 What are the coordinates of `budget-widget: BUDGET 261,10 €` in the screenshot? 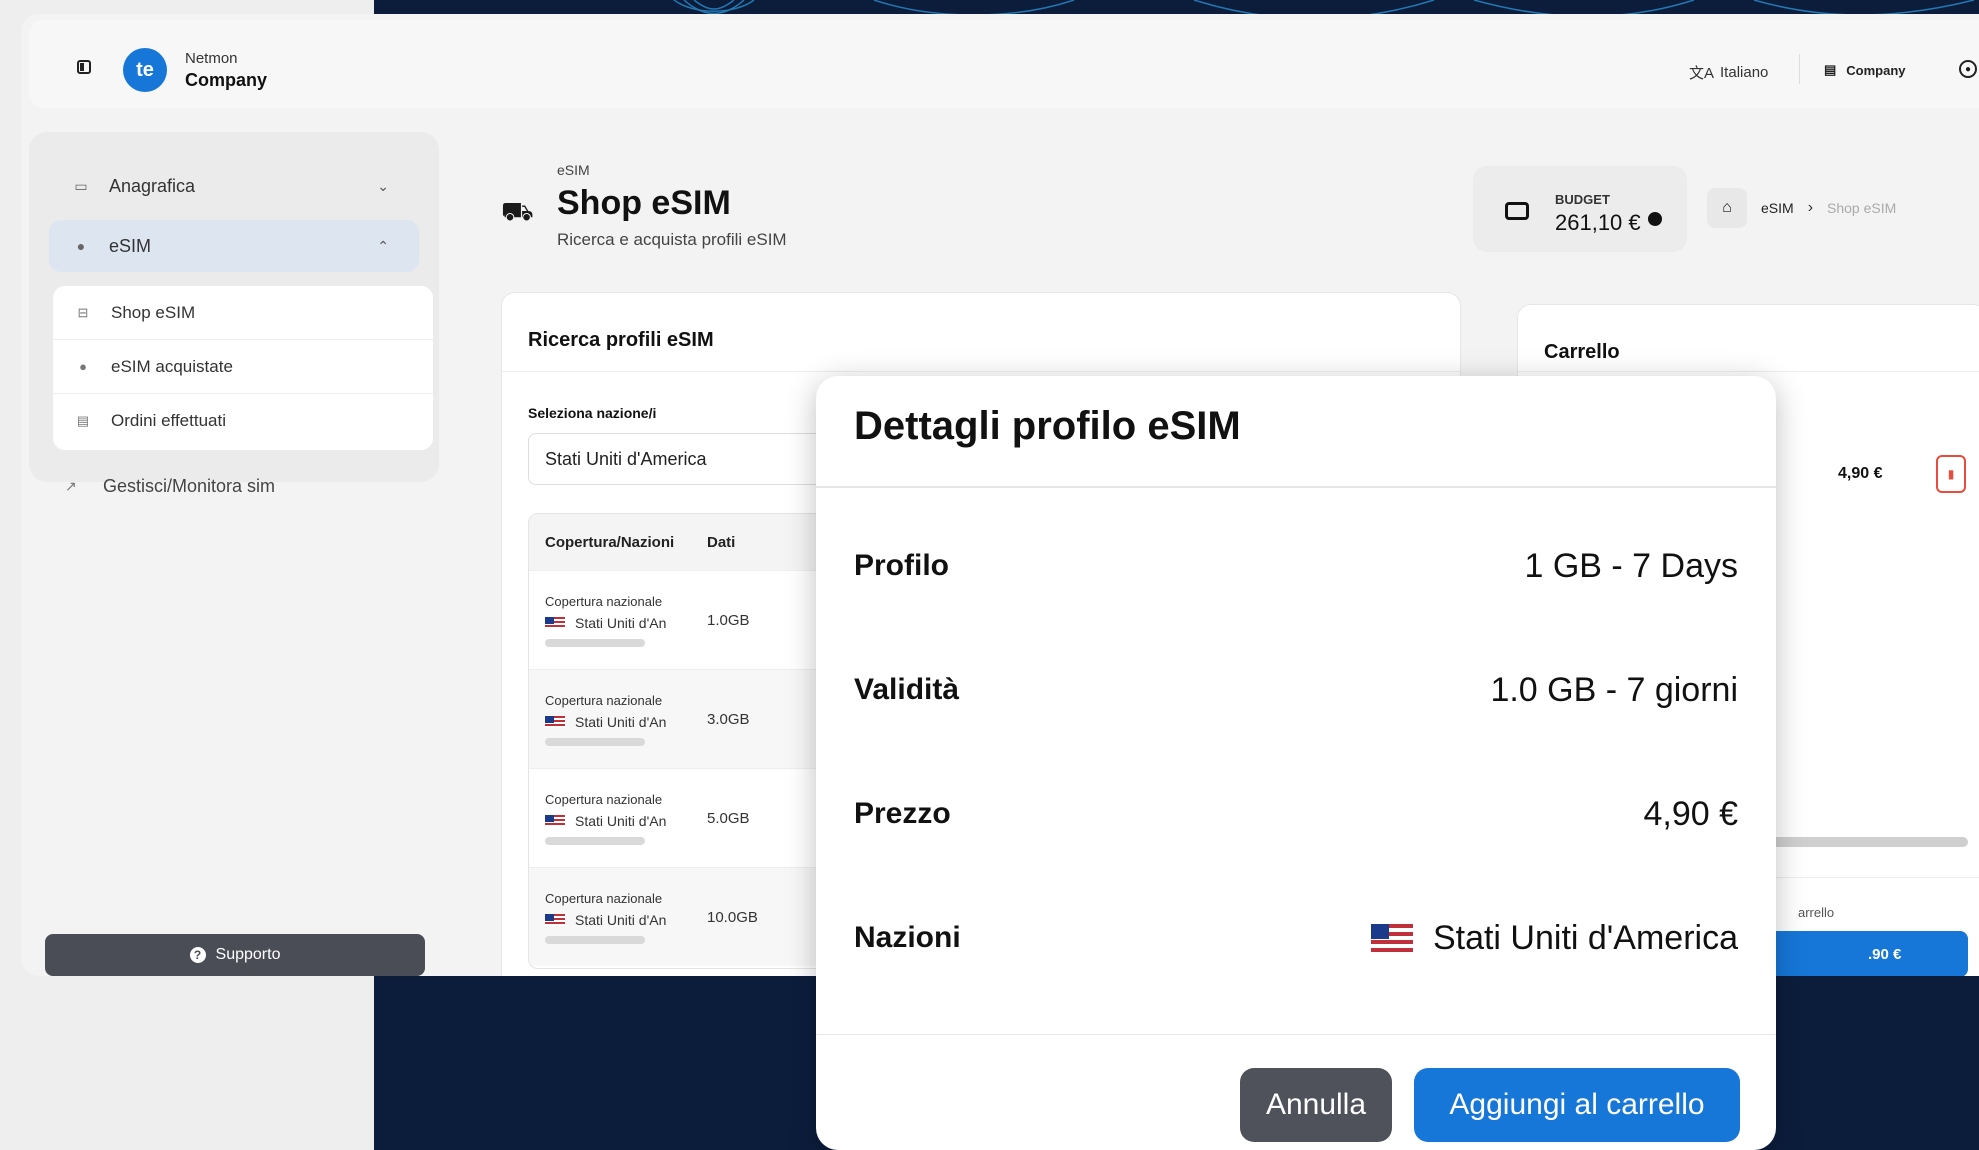 It's located at (1580, 209).